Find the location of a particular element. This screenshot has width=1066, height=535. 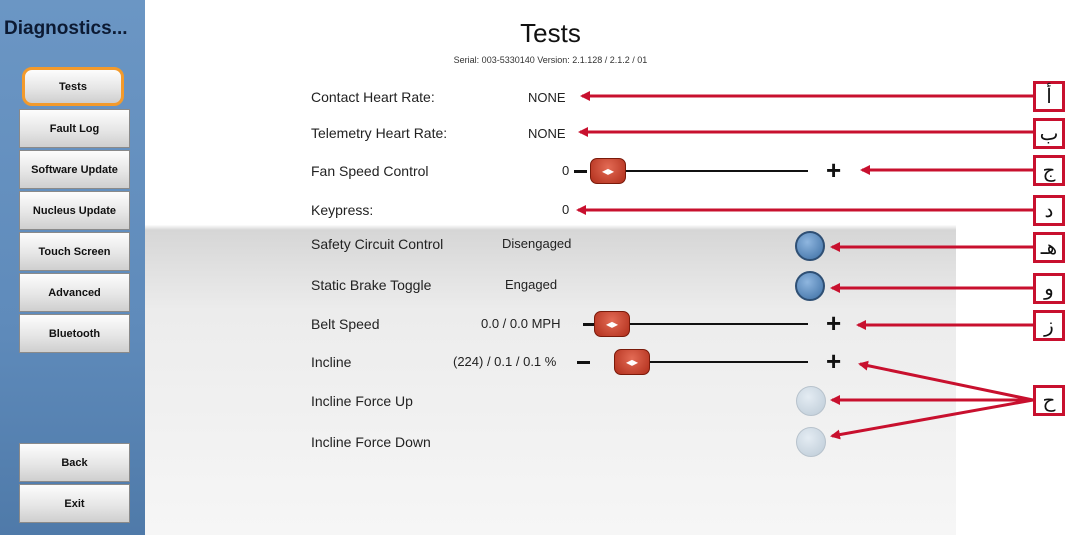

callout-ha: هـ is located at coordinates (1049, 247).